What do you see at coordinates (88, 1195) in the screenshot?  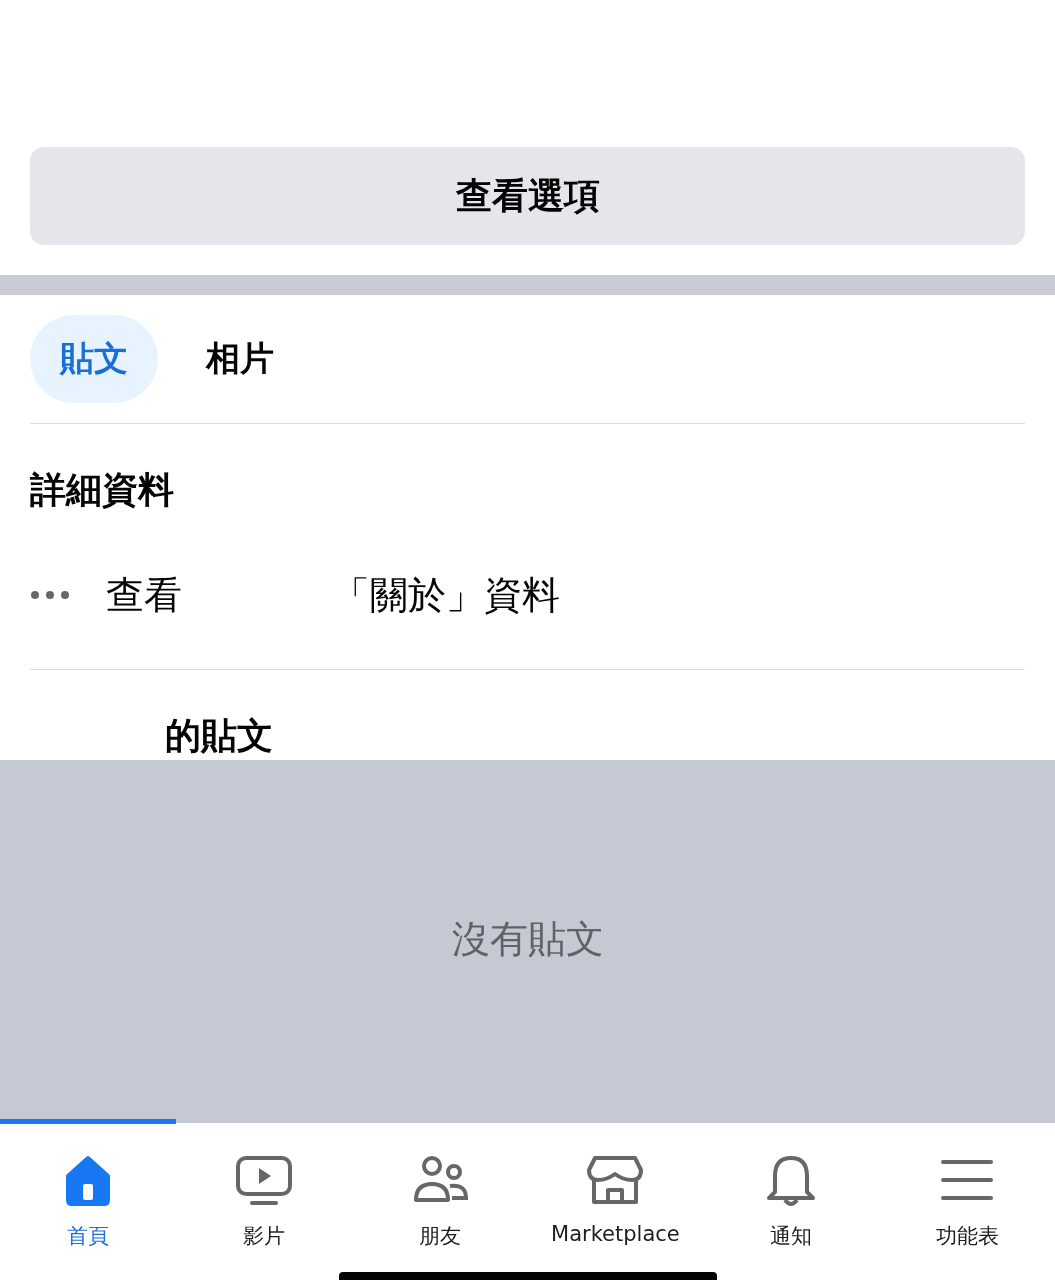 I see `nav-tab: 首頁` at bounding box center [88, 1195].